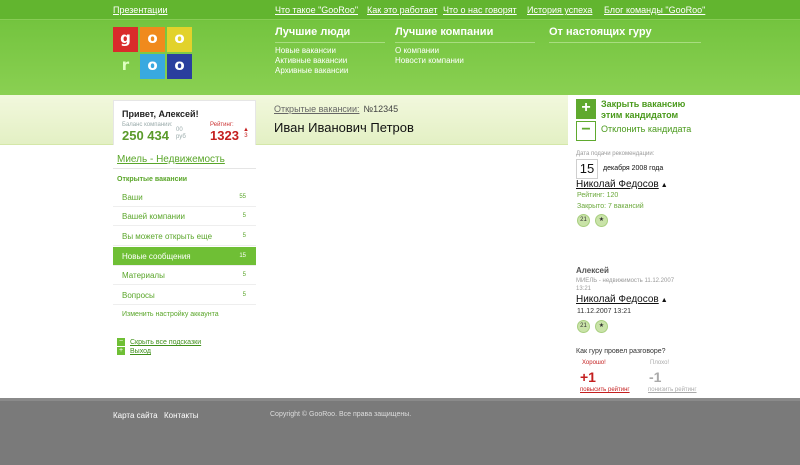  Describe the element at coordinates (140, 351) in the screenshot. I see `exit-label: Выход` at that location.